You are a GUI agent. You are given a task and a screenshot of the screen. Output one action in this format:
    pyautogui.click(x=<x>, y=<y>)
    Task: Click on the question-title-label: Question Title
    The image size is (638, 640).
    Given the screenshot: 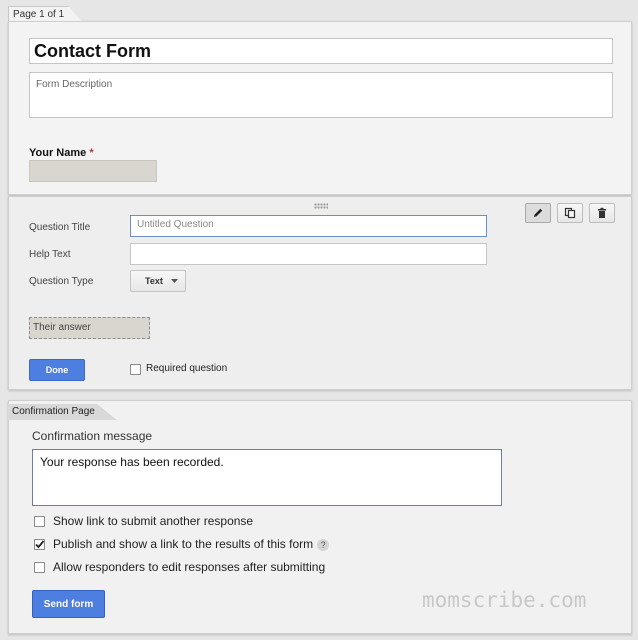 What is the action you would take?
    pyautogui.click(x=60, y=227)
    